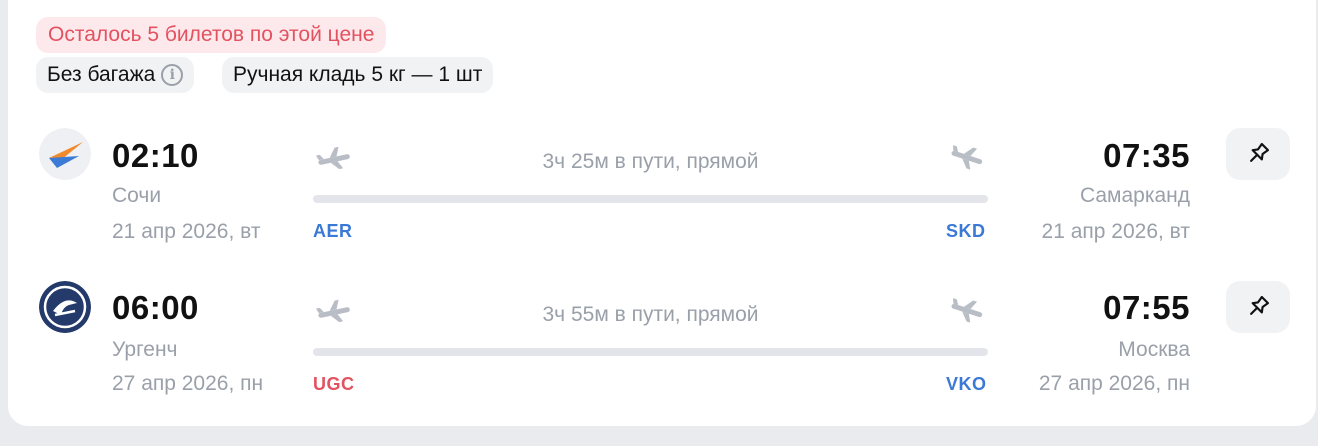  What do you see at coordinates (966, 384) in the screenshot?
I see `arrival-airport-code: VKO` at bounding box center [966, 384].